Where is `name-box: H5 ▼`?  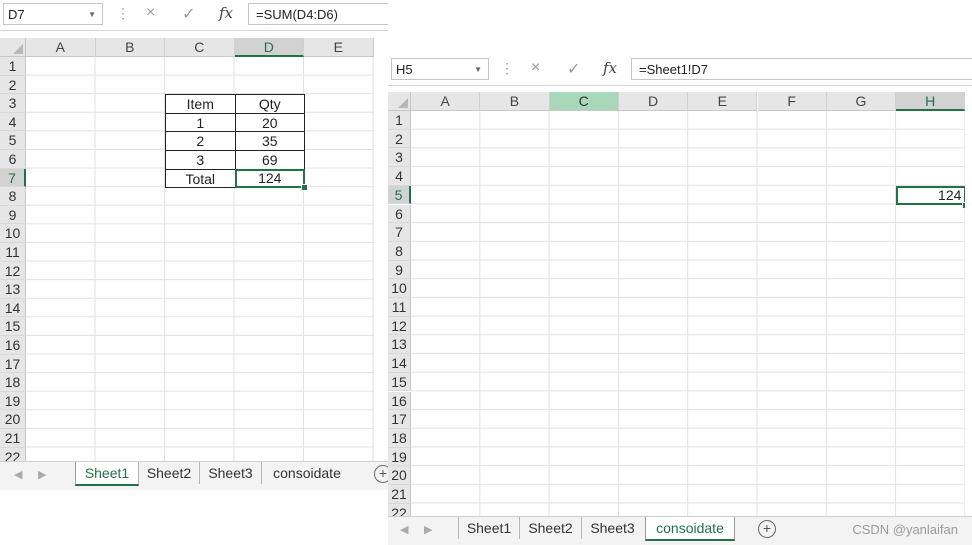
name-box: H5 ▼ is located at coordinates (440, 69).